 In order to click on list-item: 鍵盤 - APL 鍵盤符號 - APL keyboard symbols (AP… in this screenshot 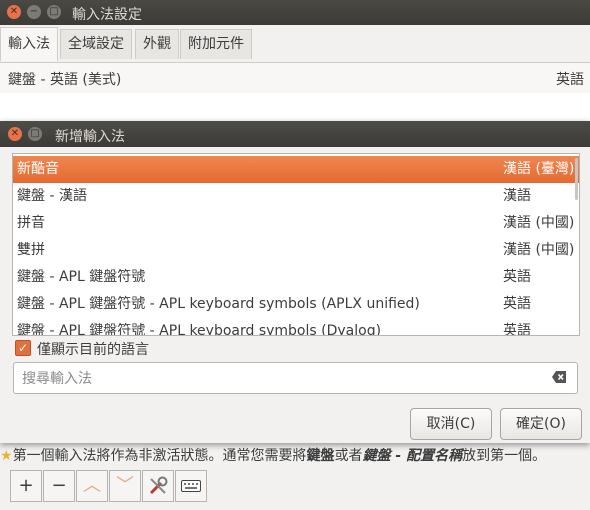, I will do `click(296, 304)`.